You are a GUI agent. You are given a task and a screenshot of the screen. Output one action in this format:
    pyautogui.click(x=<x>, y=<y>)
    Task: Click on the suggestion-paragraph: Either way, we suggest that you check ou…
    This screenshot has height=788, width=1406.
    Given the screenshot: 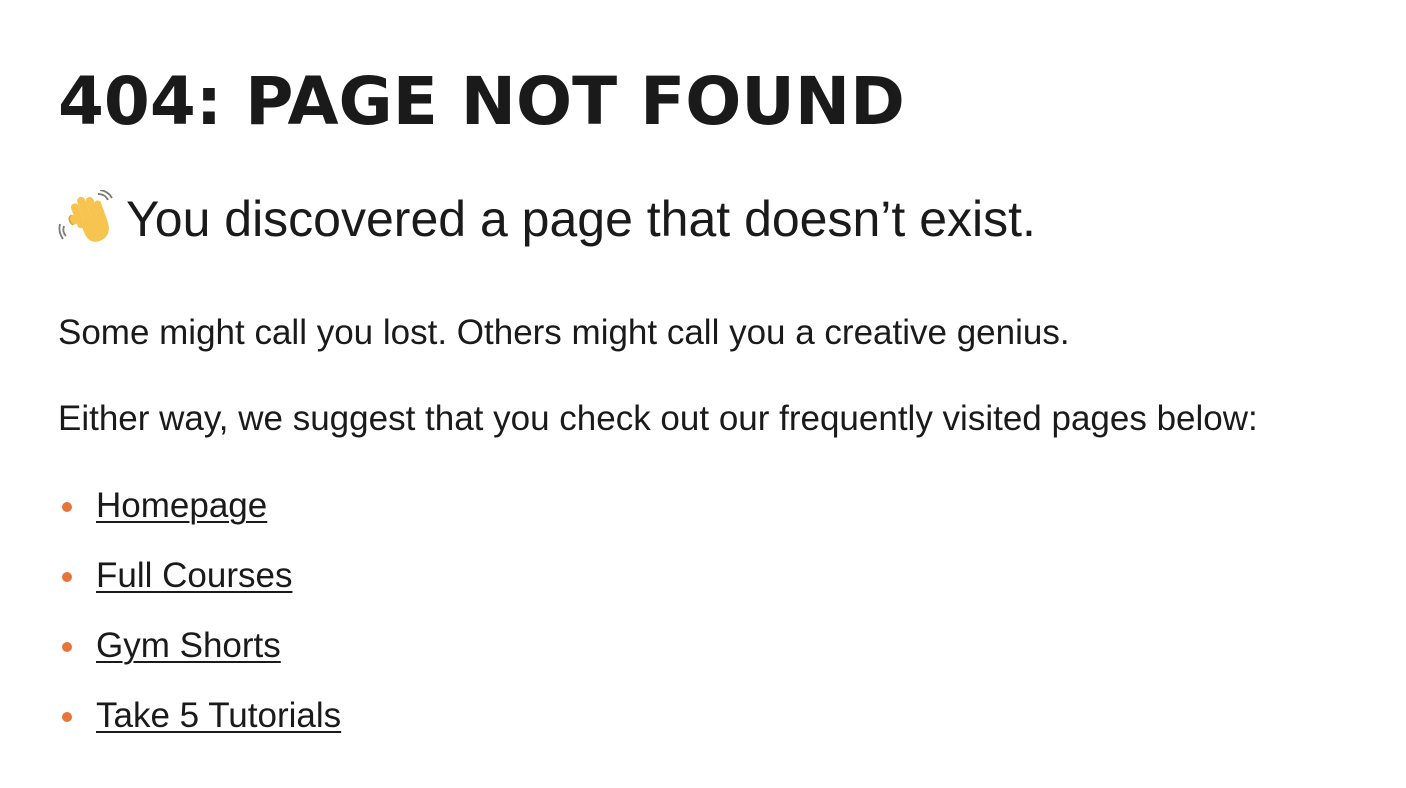 What is the action you would take?
    pyautogui.click(x=658, y=418)
    